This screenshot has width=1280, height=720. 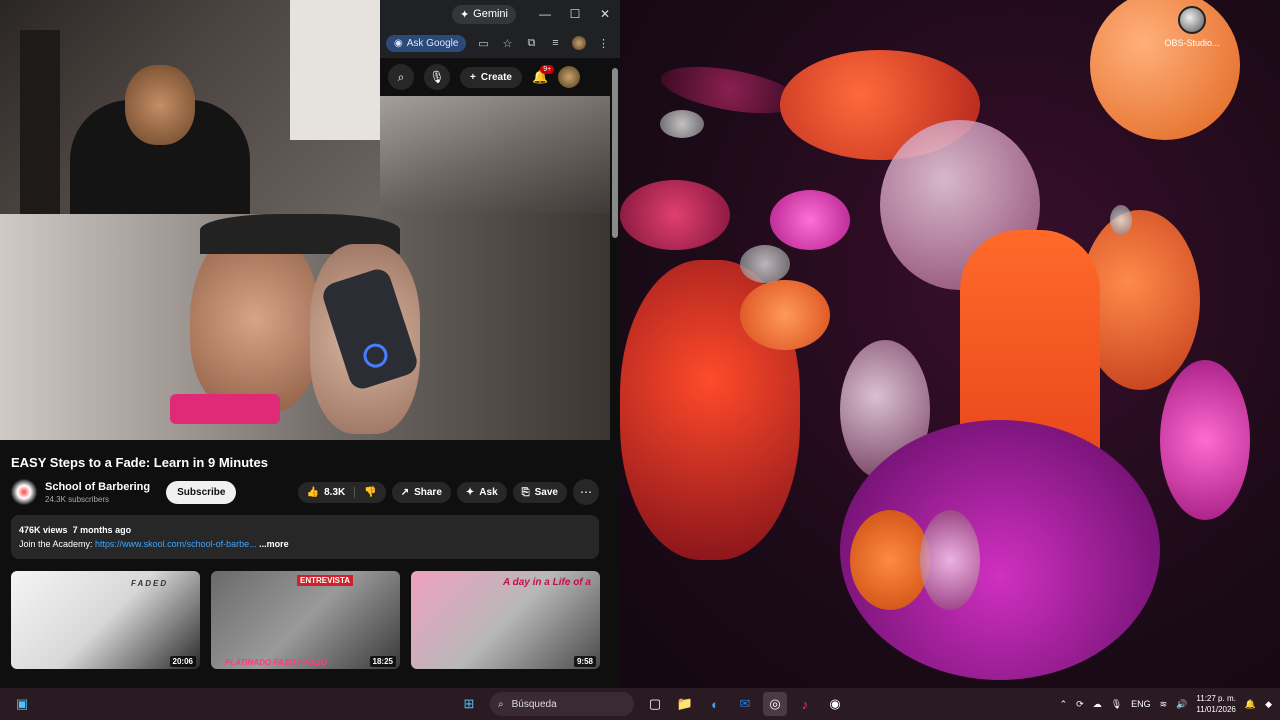 What do you see at coordinates (507, 43) in the screenshot?
I see `bookmark-star-icon: ☆` at bounding box center [507, 43].